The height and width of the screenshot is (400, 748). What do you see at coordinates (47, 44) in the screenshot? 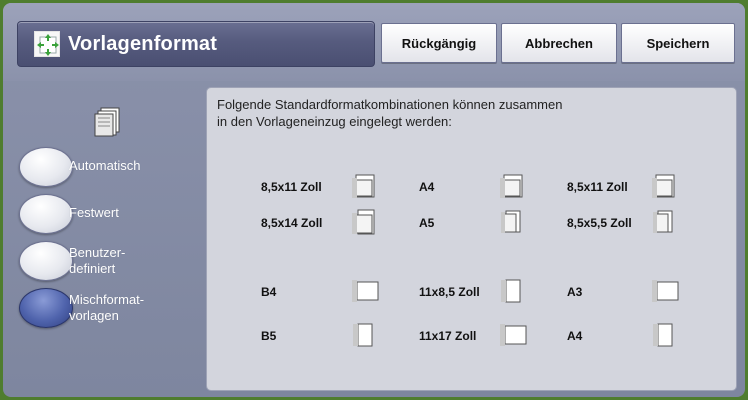
I see `original-size-icon` at bounding box center [47, 44].